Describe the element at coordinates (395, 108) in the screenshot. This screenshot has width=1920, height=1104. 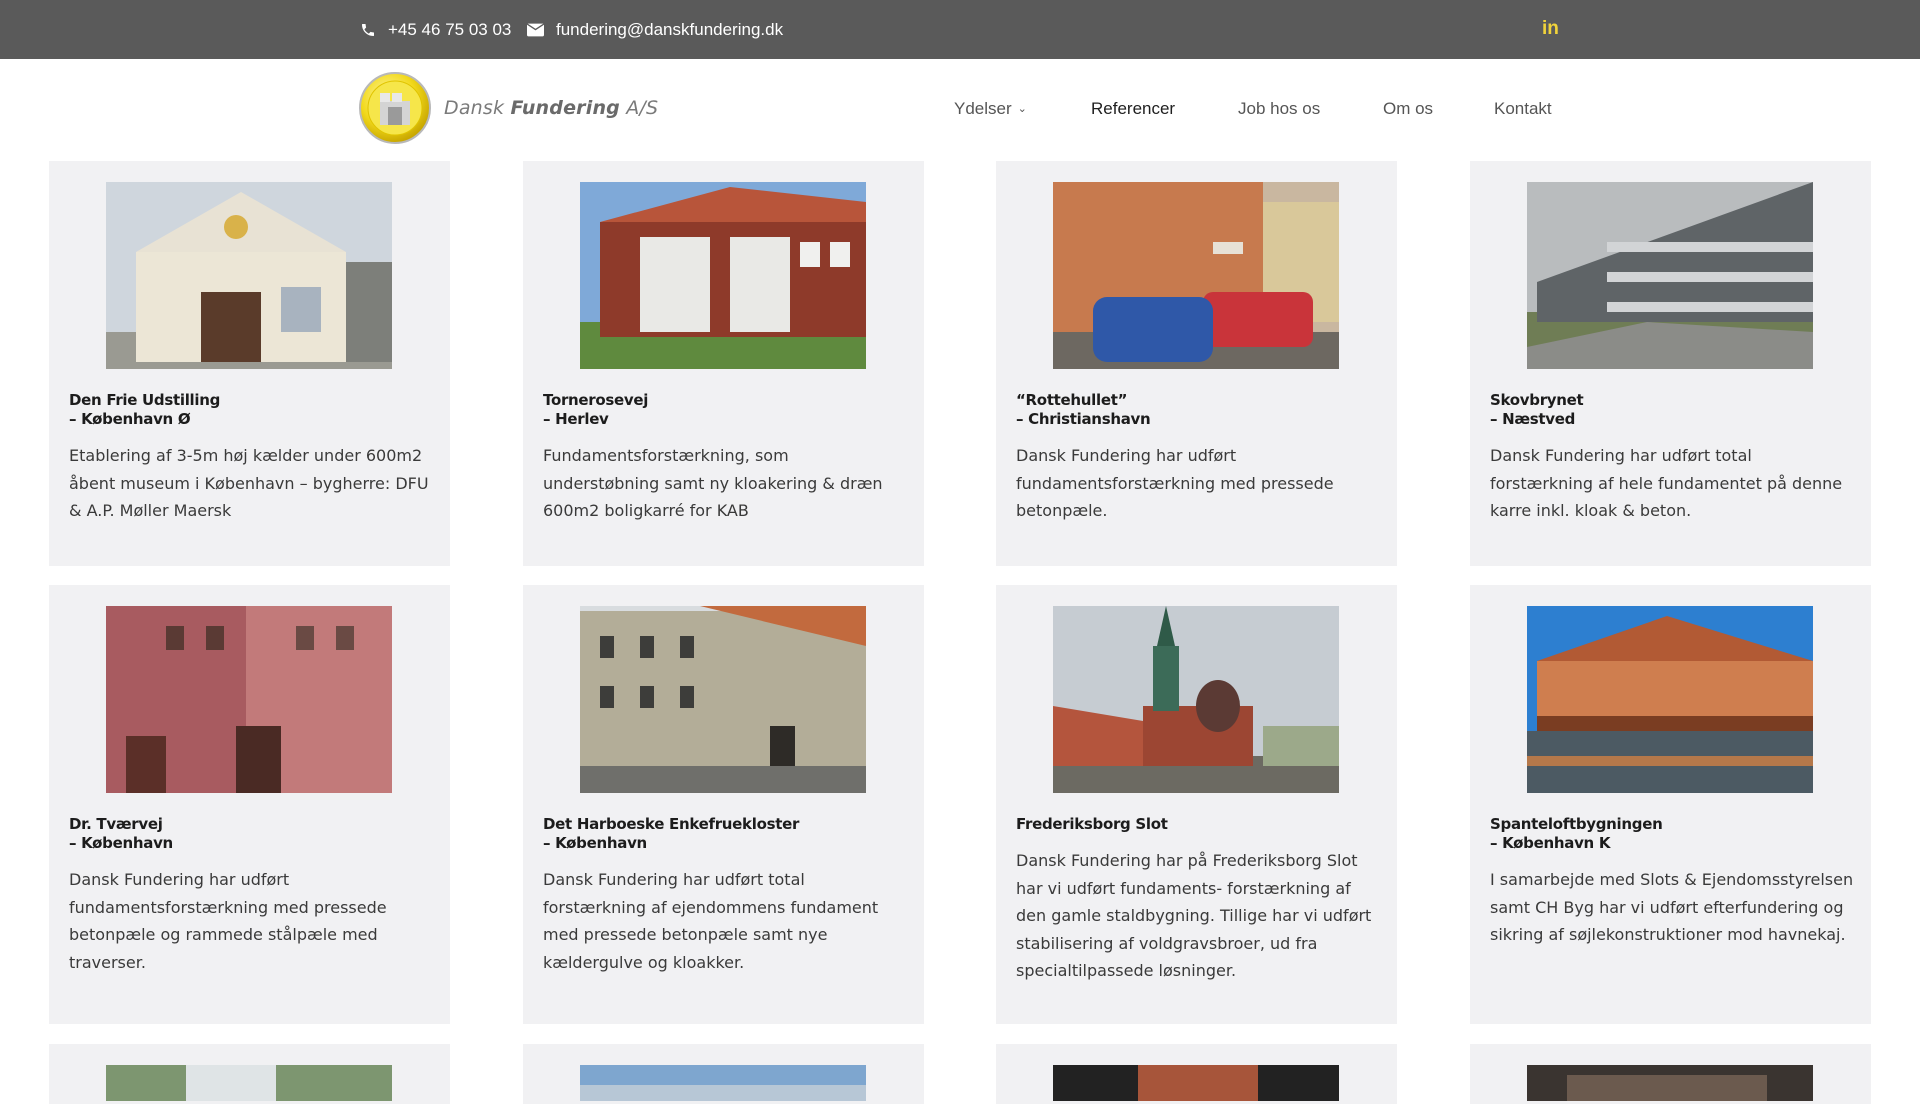
I see `logo-emblem-icon` at that location.